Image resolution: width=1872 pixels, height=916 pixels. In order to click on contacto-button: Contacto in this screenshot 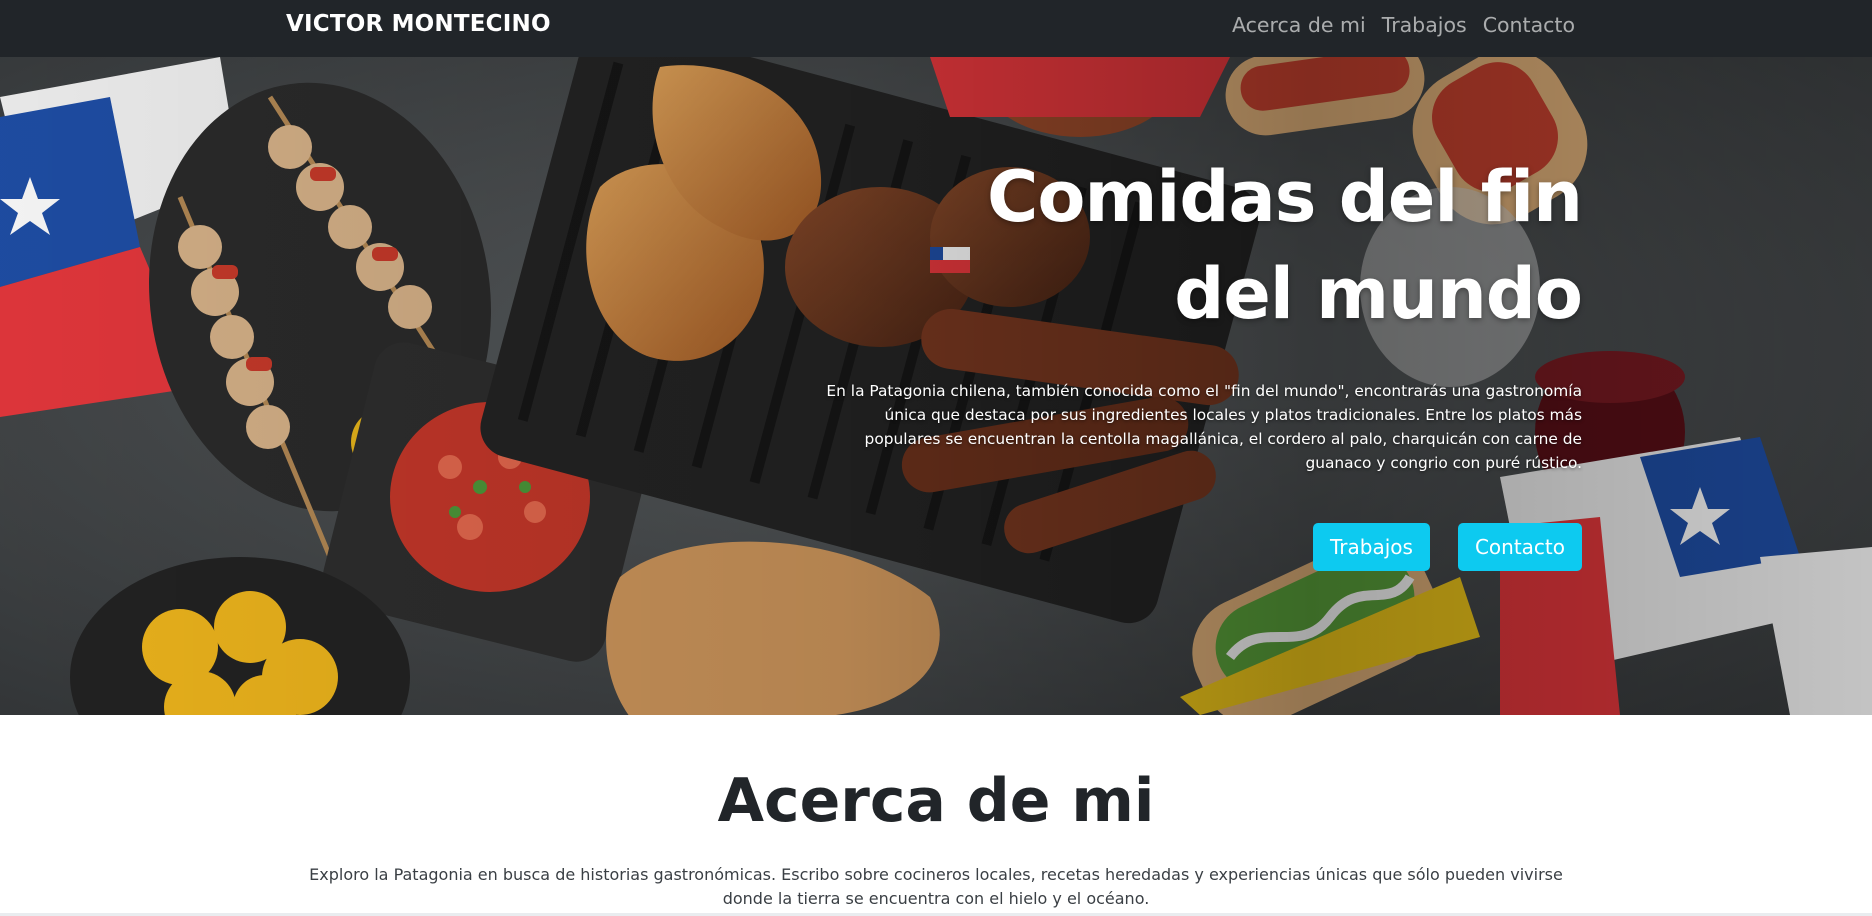, I will do `click(1519, 547)`.